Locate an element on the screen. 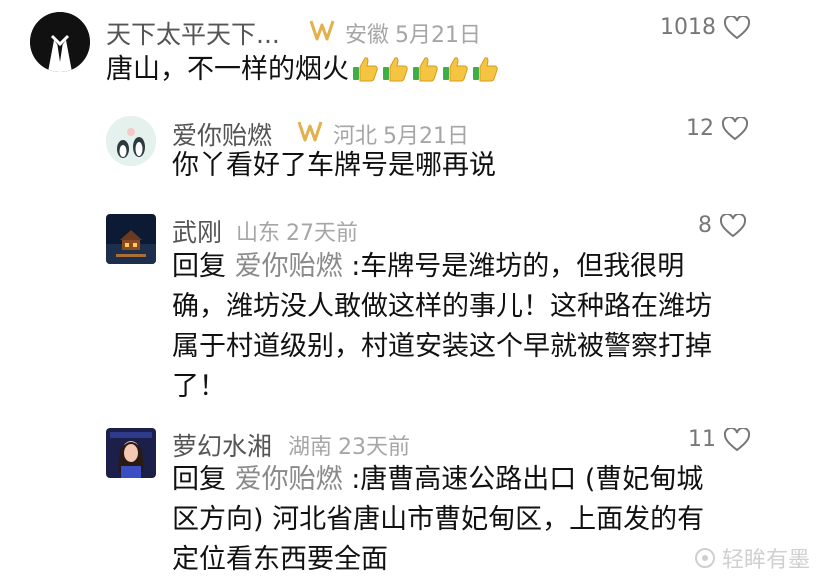 Image resolution: width=828 pixels, height=586 pixels. text-line: 定位看东西要全面 is located at coordinates (280, 559).